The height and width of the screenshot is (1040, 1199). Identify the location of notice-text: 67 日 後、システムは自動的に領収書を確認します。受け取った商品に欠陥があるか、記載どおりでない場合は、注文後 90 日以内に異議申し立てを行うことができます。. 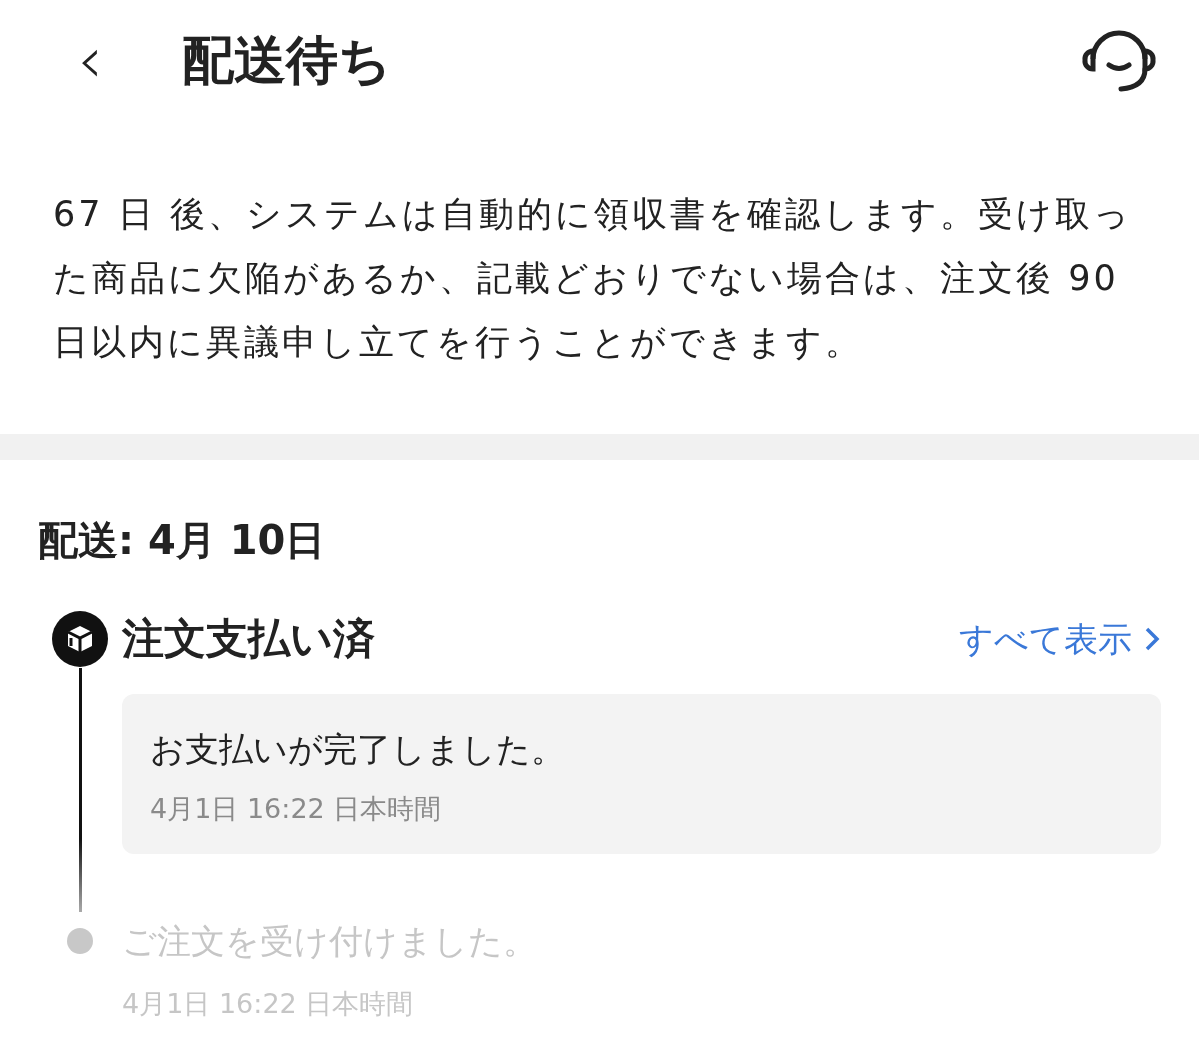
(592, 278).